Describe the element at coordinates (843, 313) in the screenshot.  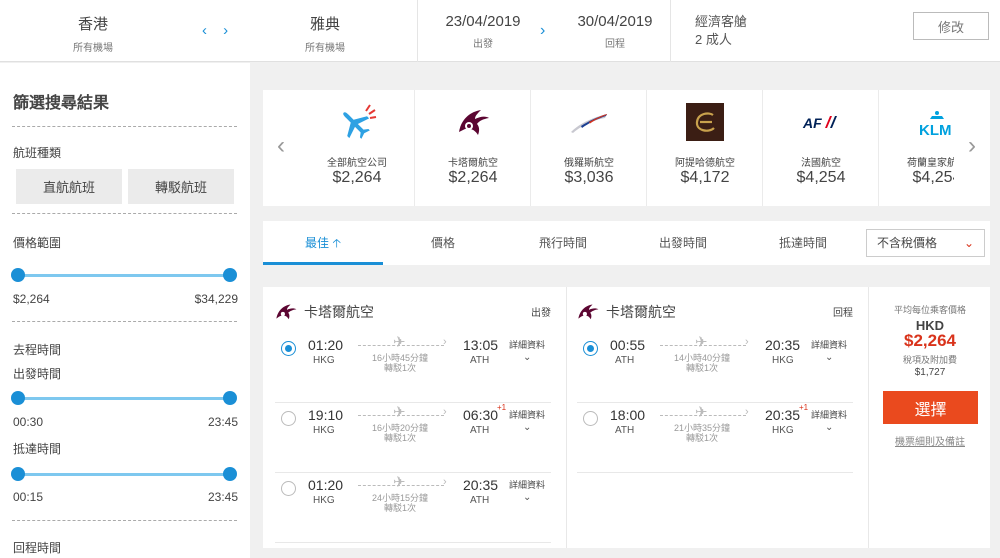
I see `segment-direction: 回程` at that location.